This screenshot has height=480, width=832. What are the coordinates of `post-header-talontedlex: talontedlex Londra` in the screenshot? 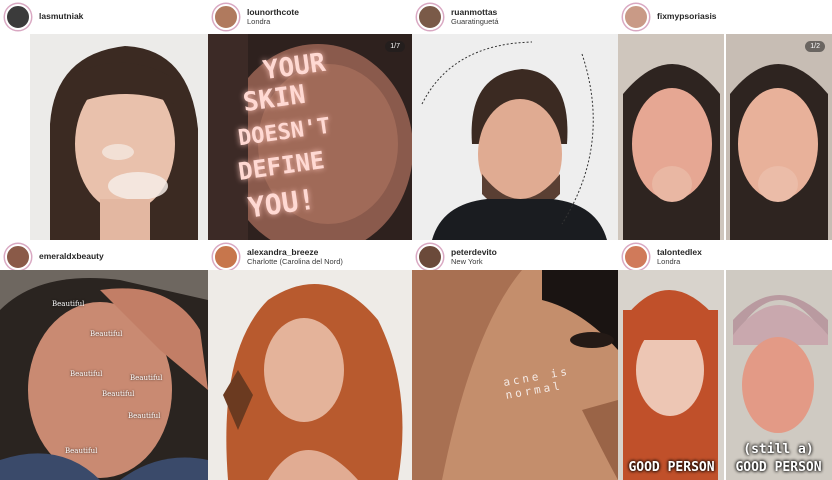 It's located at (725, 257).